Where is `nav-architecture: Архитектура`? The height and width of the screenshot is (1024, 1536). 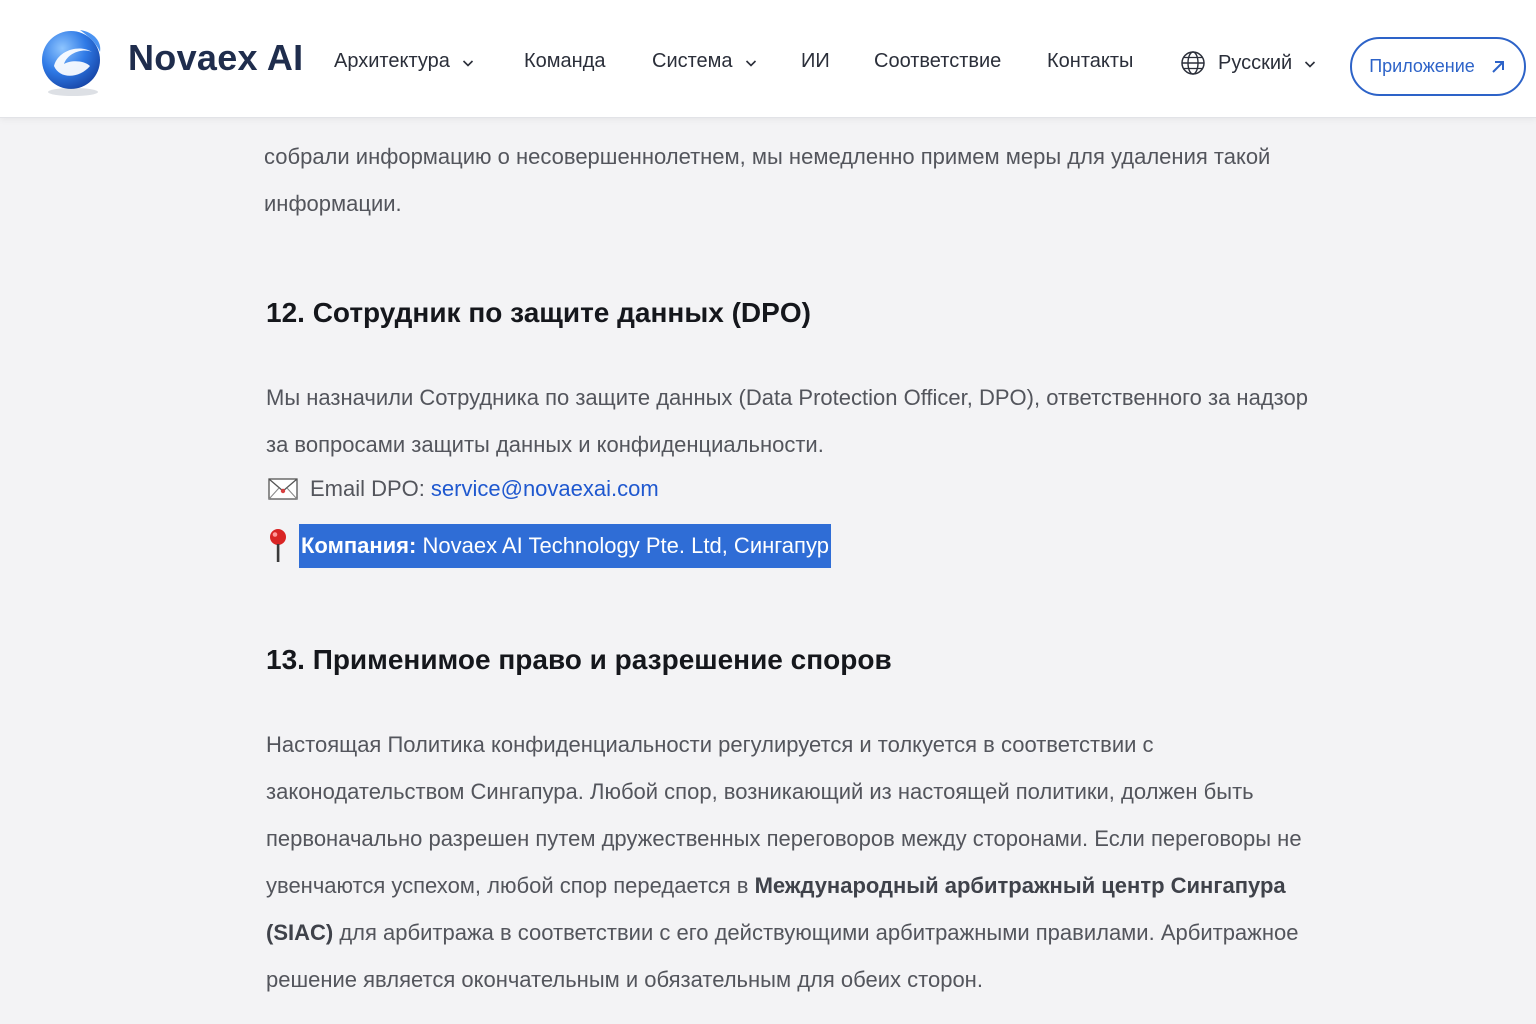 nav-architecture: Архитектура is located at coordinates (404, 61).